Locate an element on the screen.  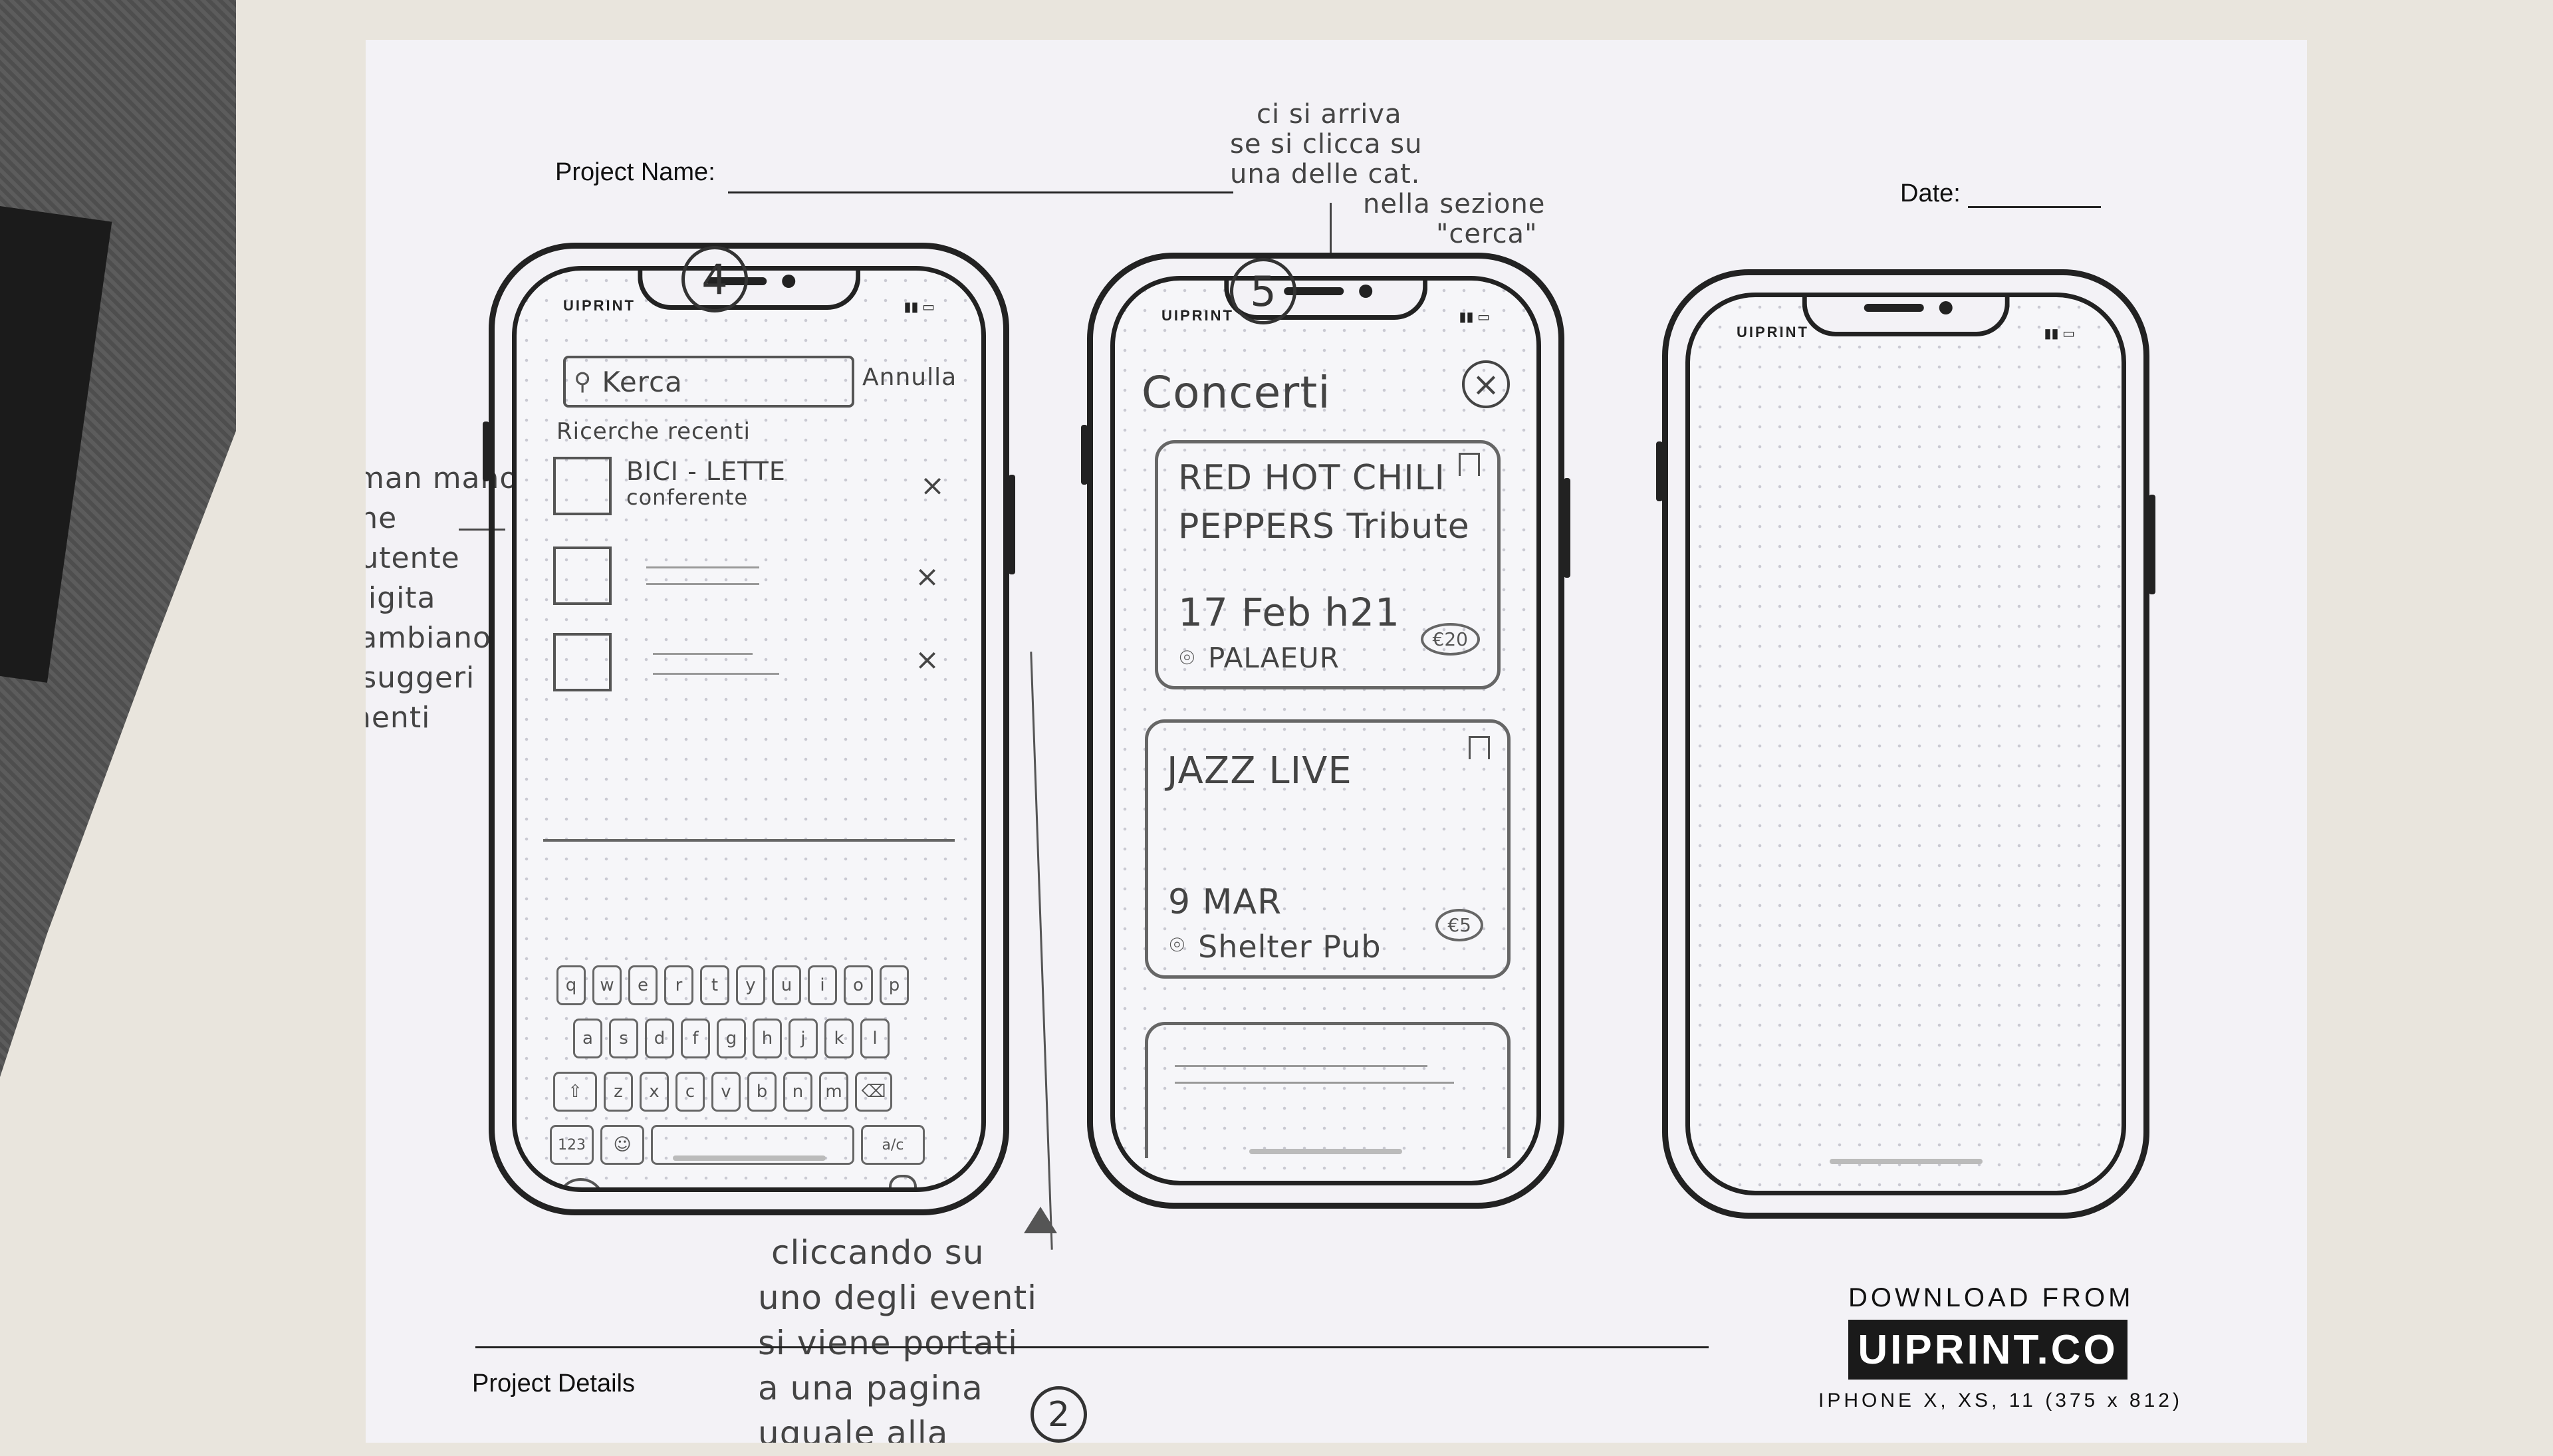
speaker-icon is located at coordinates (1894, 308).